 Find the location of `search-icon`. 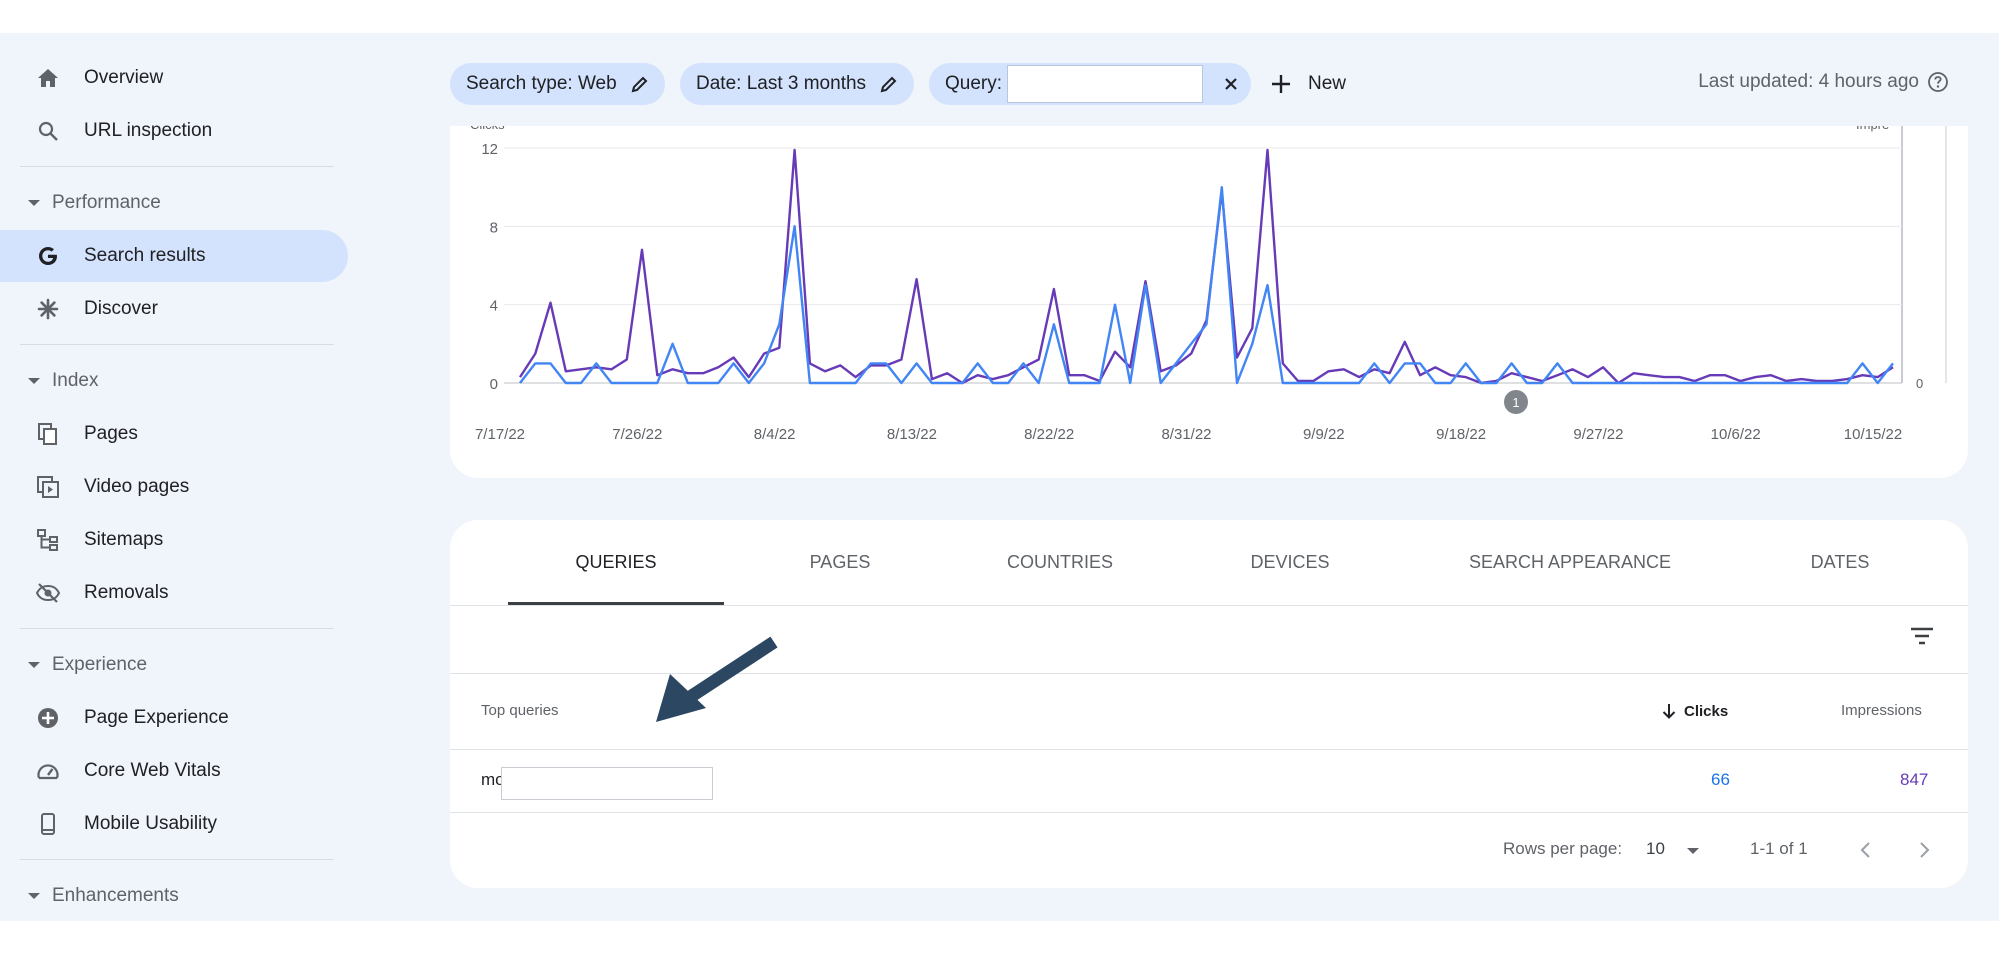

search-icon is located at coordinates (48, 131).